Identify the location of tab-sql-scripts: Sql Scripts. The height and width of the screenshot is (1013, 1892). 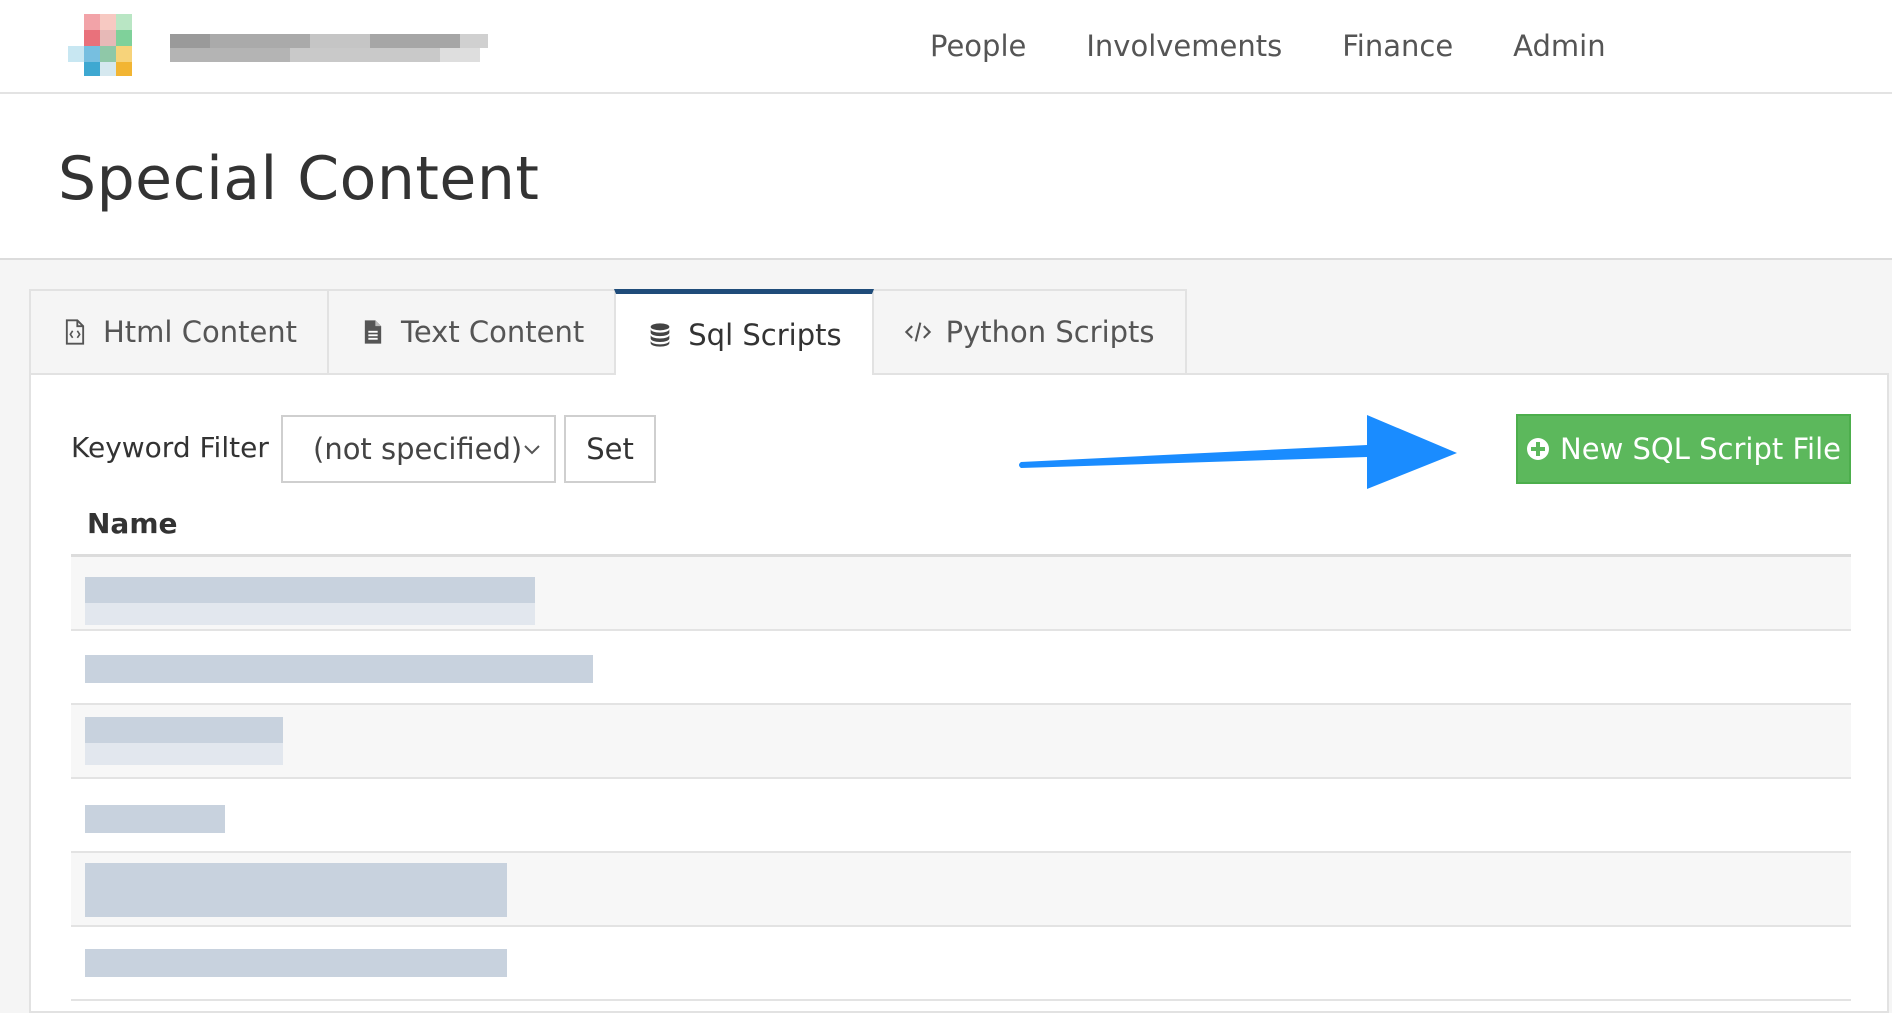
(744, 332).